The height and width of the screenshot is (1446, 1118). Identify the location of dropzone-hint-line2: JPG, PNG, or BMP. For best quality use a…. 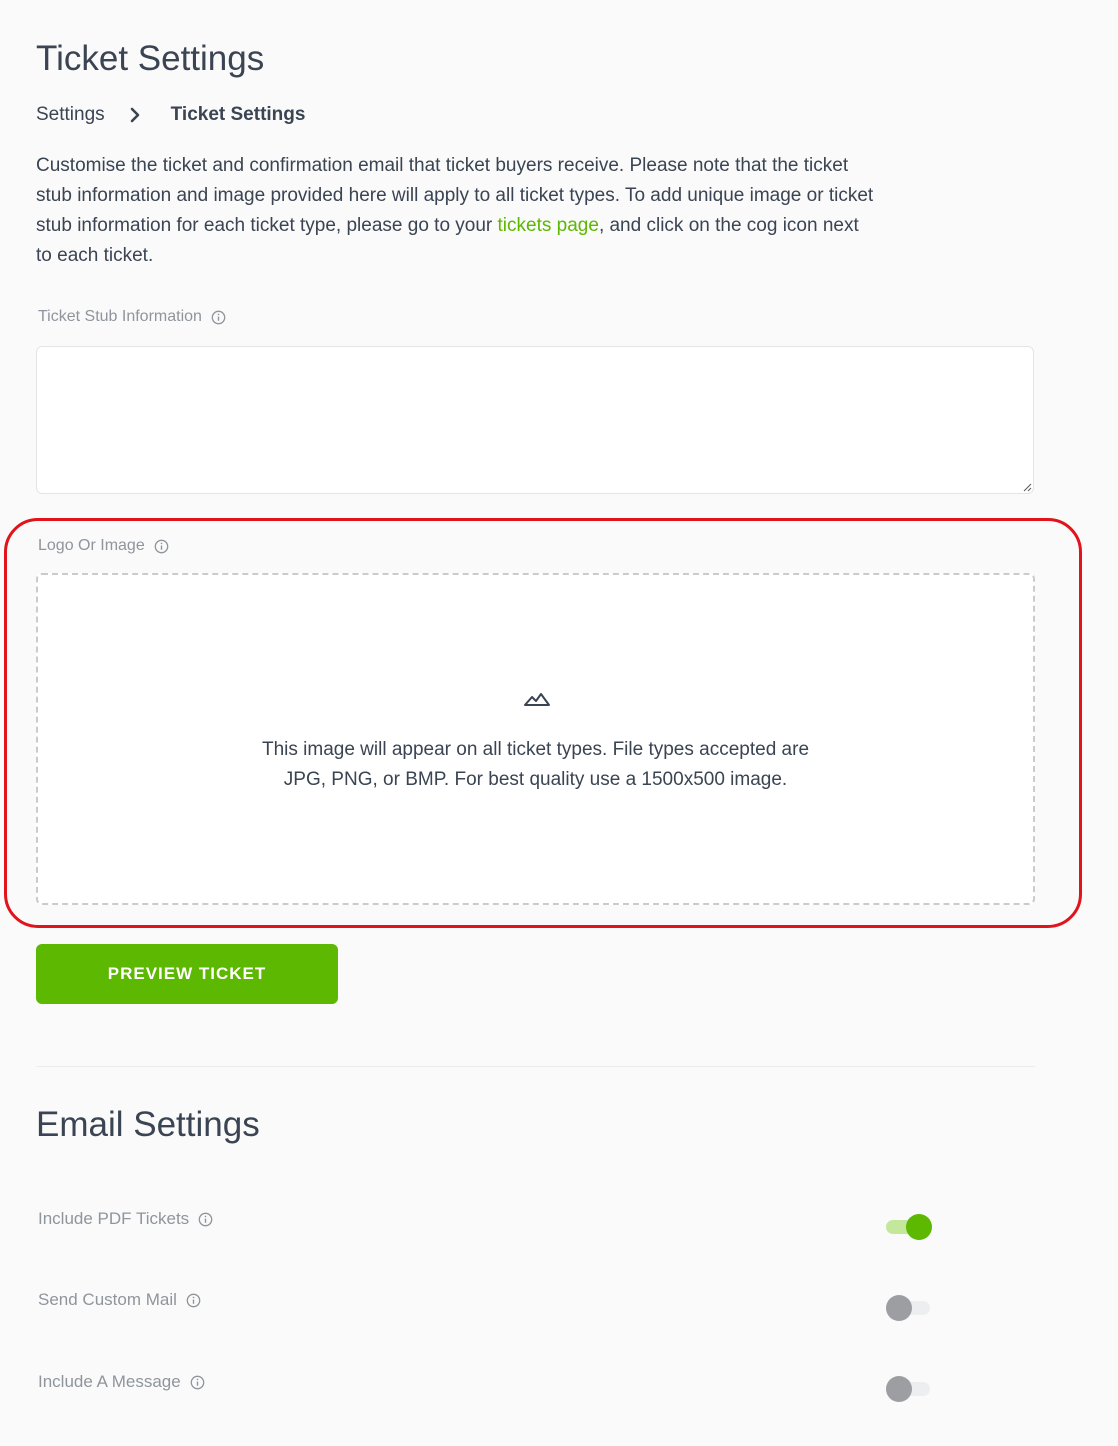
(535, 779).